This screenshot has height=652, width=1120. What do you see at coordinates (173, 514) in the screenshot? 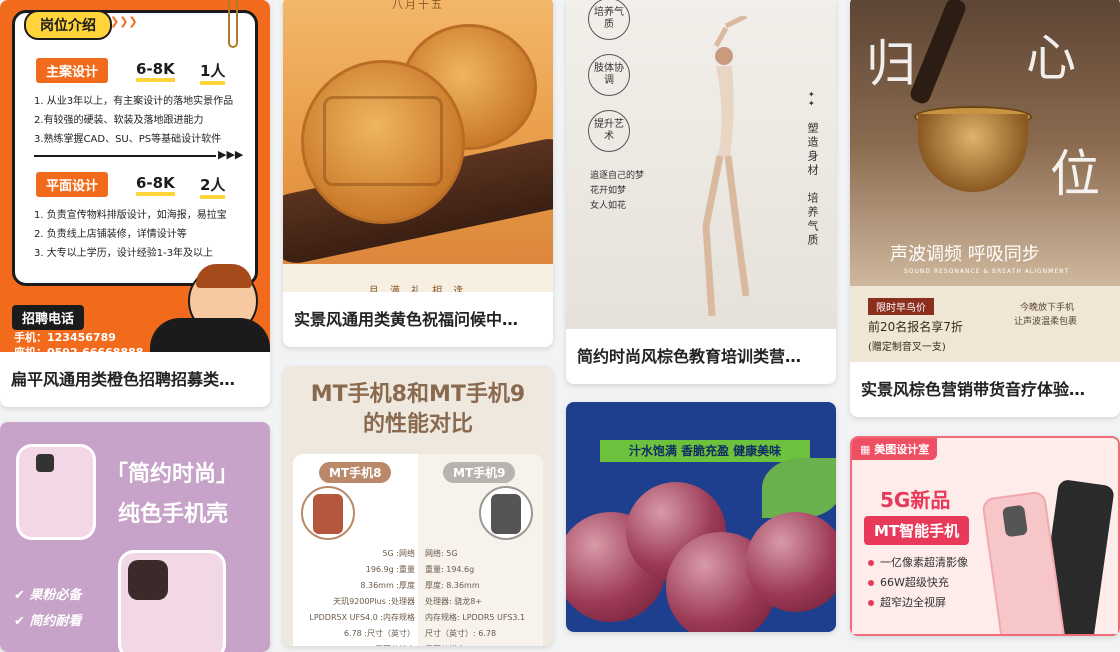
I see `promo-subtitle: 纯色手机壳` at bounding box center [173, 514].